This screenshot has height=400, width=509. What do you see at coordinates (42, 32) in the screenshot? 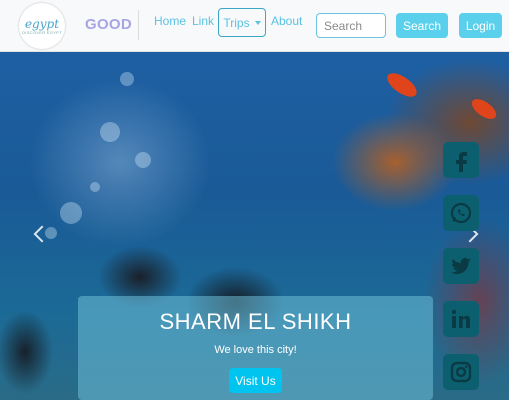
I see `logo-subtext: DISCOVER EGYPT` at bounding box center [42, 32].